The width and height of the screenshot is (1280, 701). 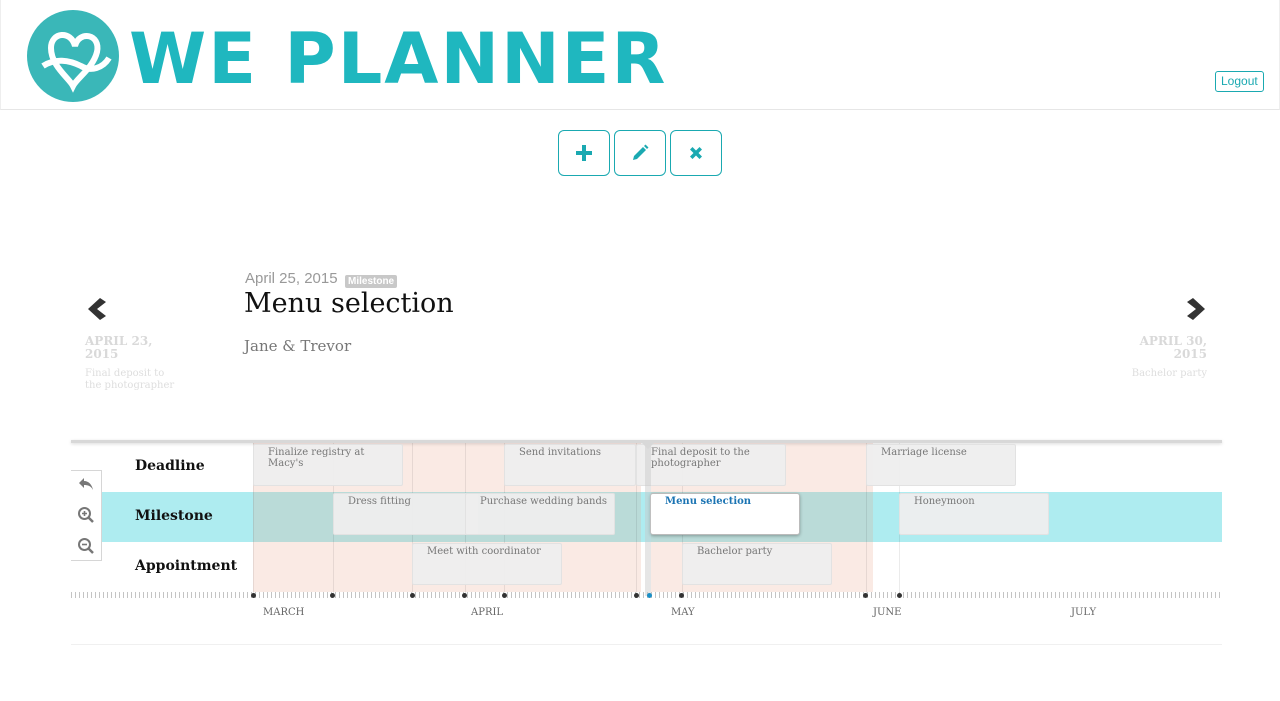 What do you see at coordinates (570, 465) in the screenshot?
I see `timeline-event: Send invitations` at bounding box center [570, 465].